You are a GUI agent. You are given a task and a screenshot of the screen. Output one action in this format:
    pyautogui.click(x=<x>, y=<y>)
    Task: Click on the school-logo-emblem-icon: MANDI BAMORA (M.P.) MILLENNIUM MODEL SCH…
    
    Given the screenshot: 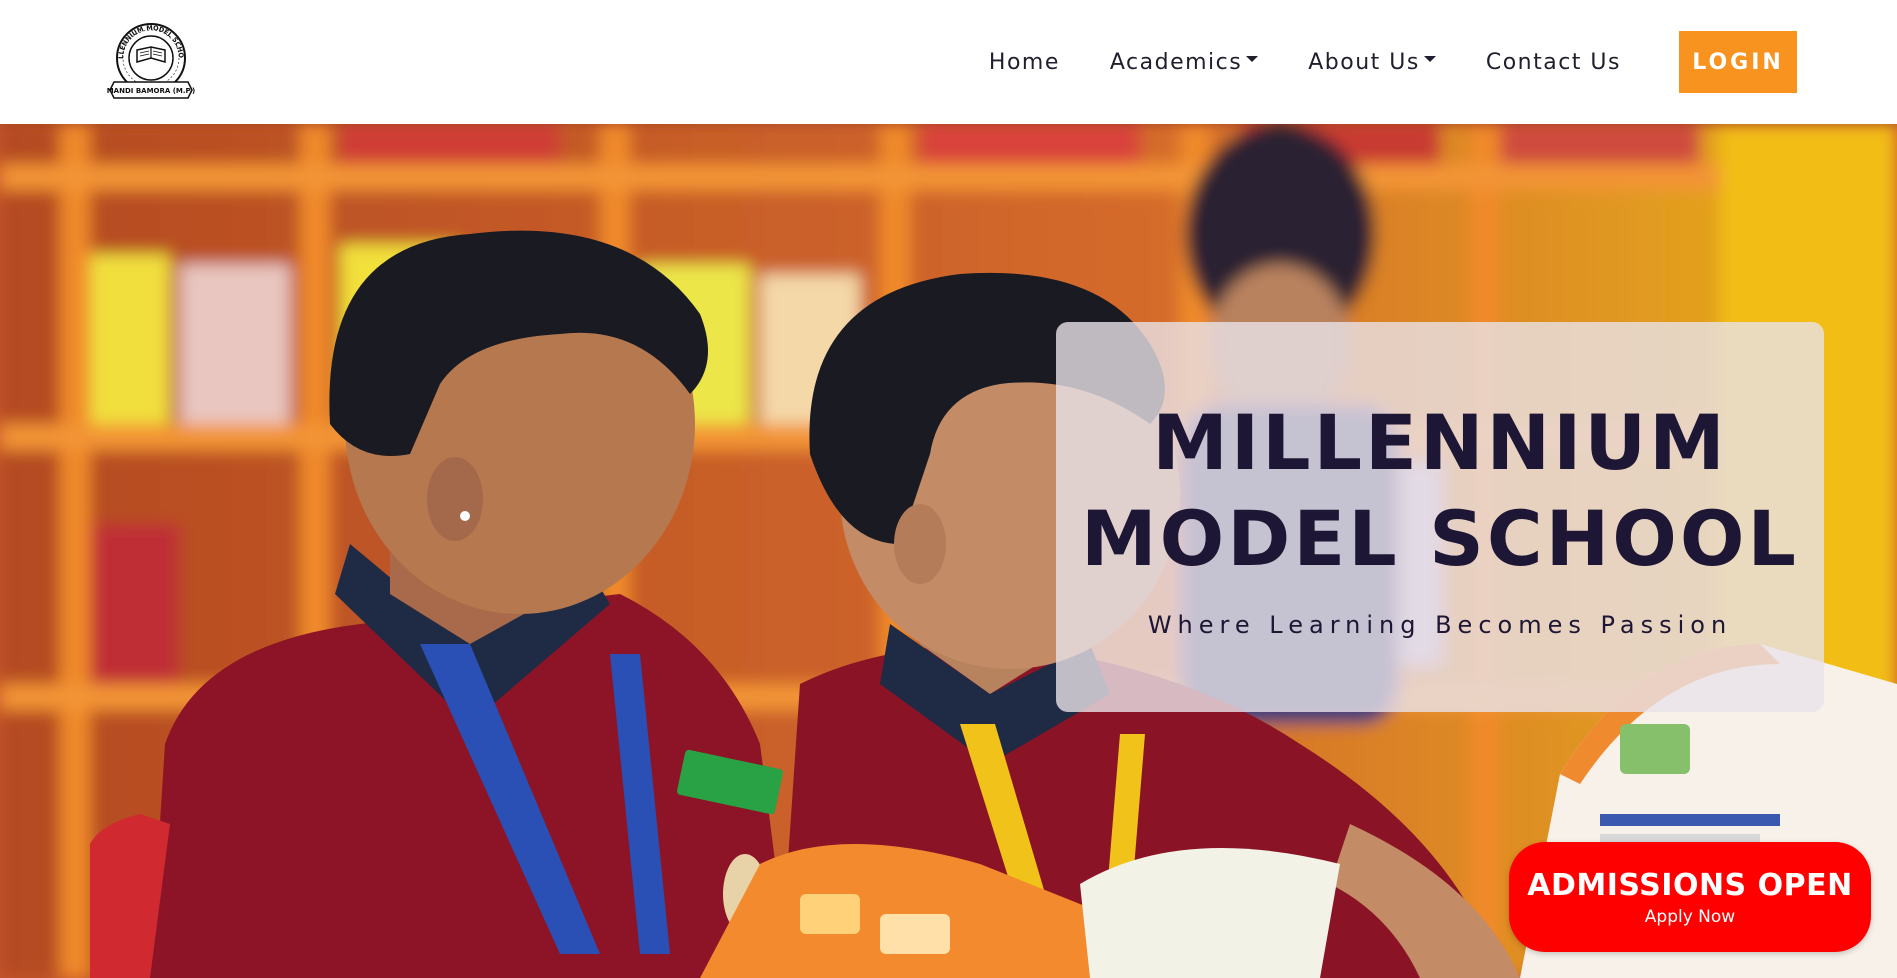 What is the action you would take?
    pyautogui.click(x=149, y=56)
    